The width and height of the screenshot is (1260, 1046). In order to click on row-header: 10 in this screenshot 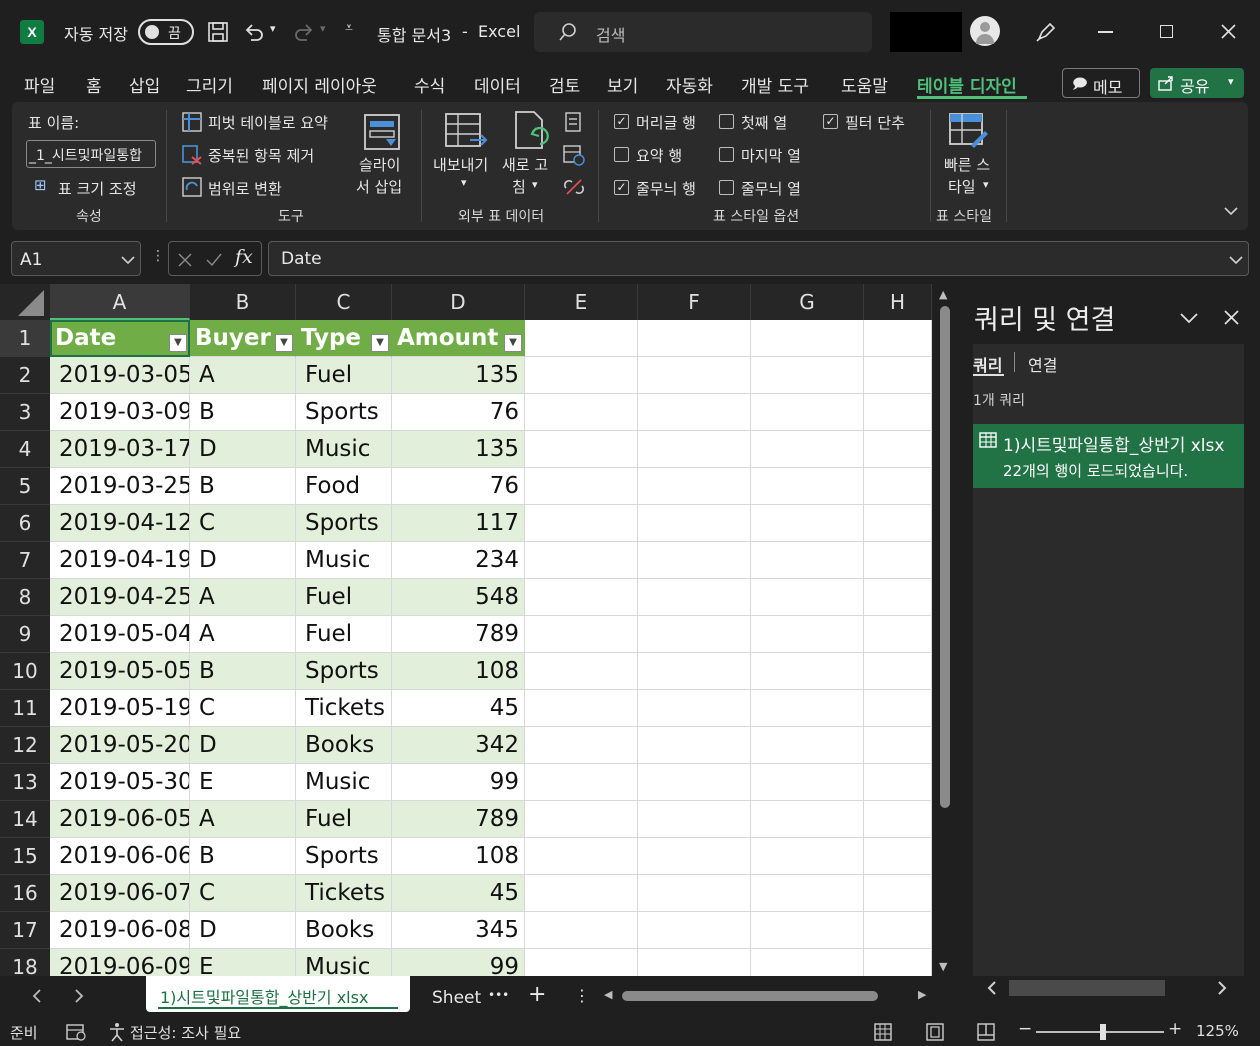, I will do `click(25, 671)`.